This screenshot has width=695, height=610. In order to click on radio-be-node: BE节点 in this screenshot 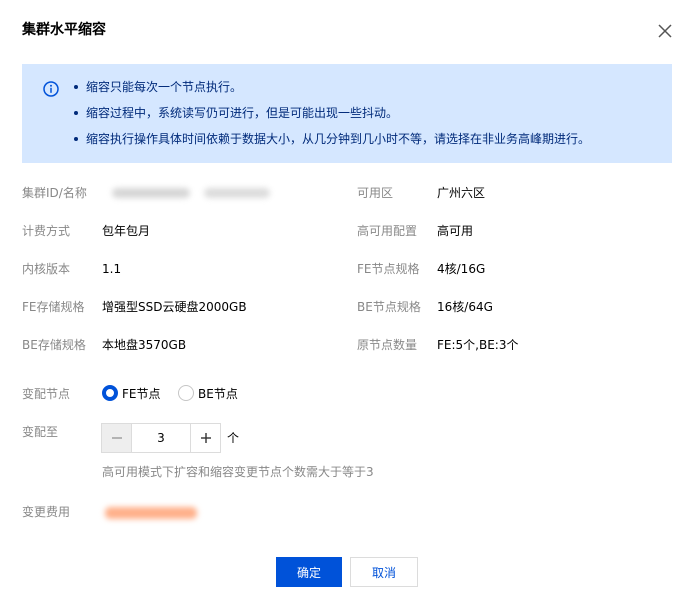, I will do `click(208, 393)`.